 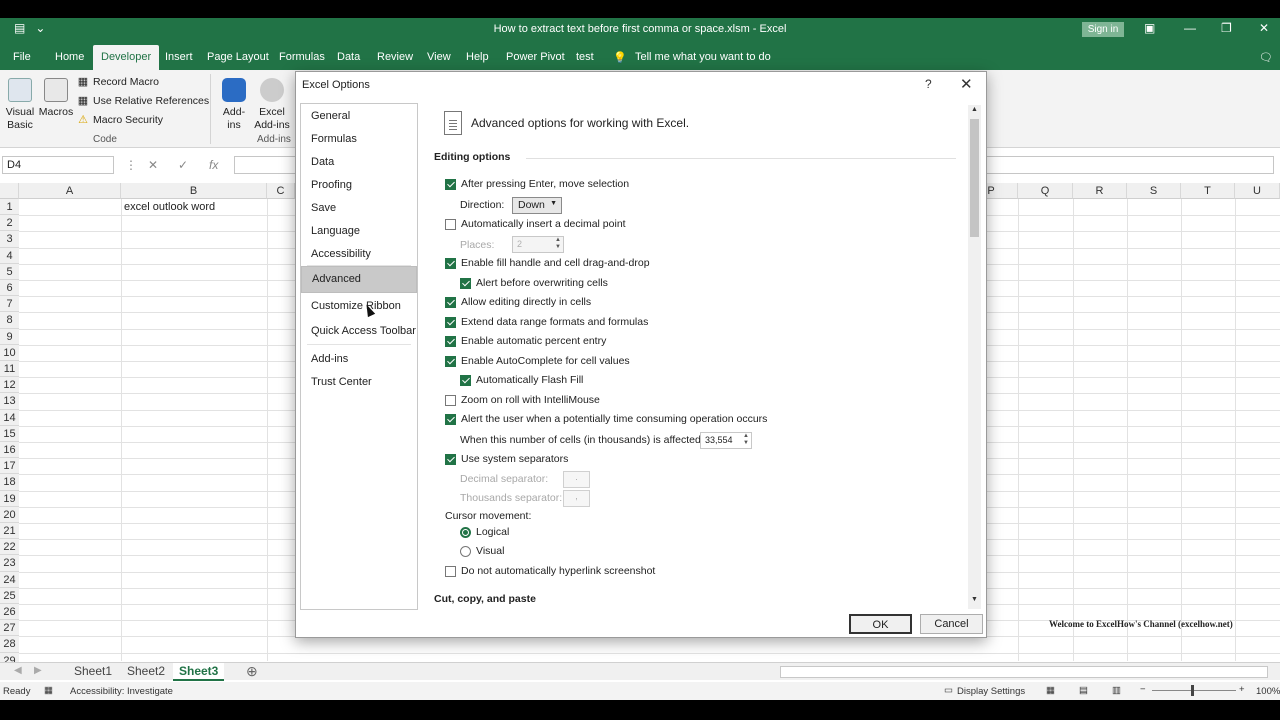 What do you see at coordinates (535, 224) in the screenshot?
I see `auto-decimal-option: Automatically insert a decimal point` at bounding box center [535, 224].